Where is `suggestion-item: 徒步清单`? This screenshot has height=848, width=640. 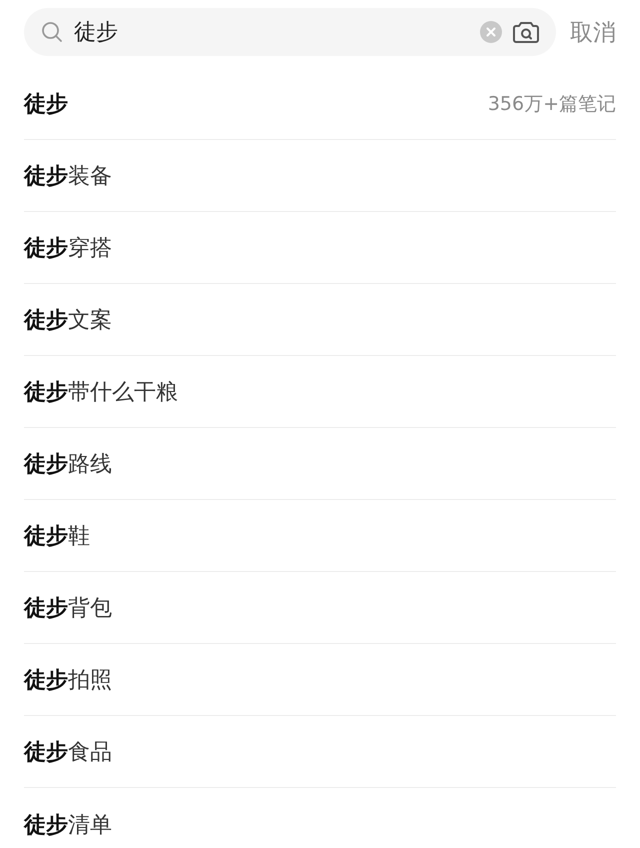
suggestion-item: 徒步清单 is located at coordinates (68, 825).